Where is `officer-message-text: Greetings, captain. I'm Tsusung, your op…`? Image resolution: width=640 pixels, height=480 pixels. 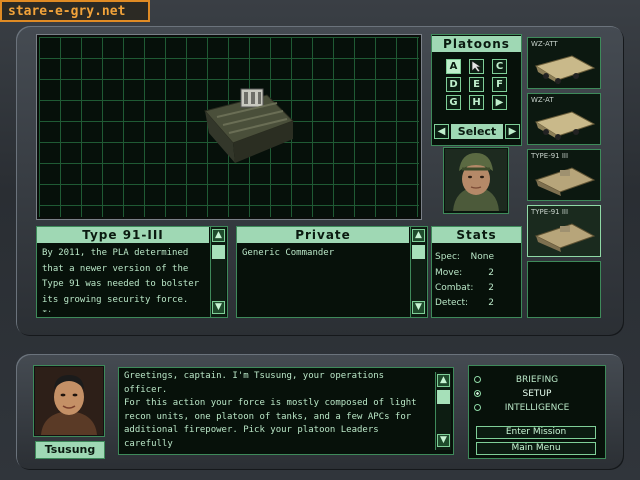
officer-message-text: Greetings, captain. I'm Tsusung, your op… is located at coordinates (270, 410).